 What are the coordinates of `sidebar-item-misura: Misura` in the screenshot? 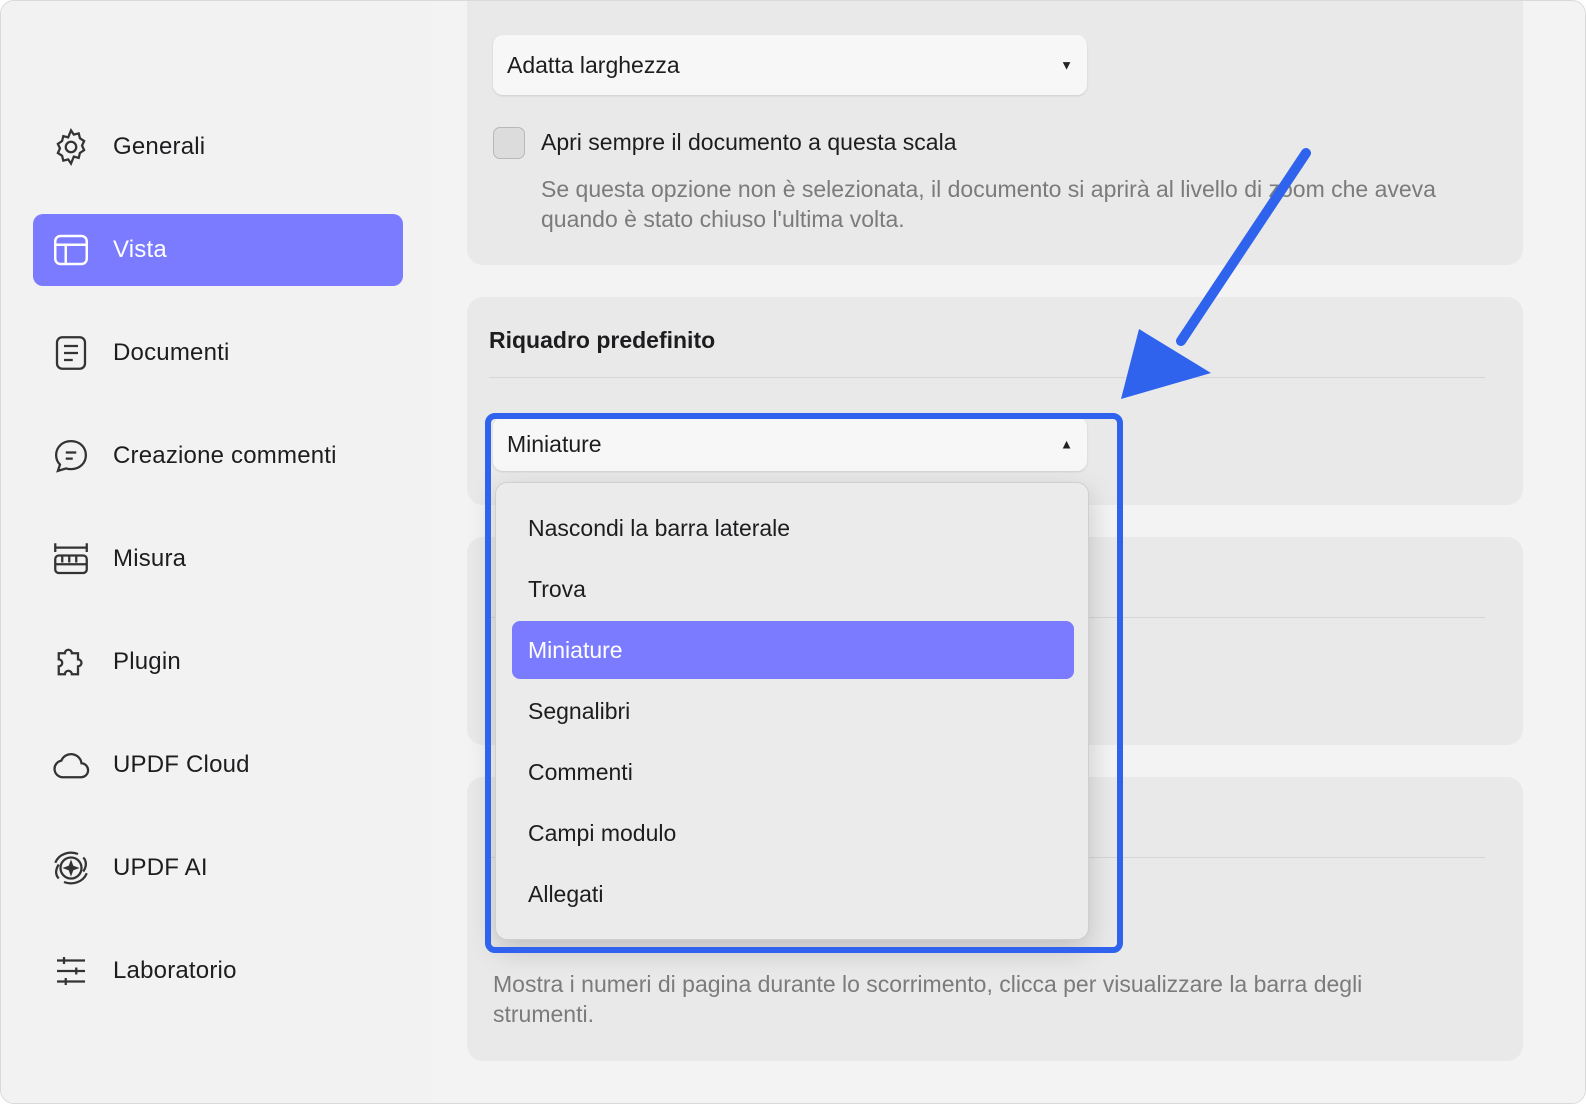 It's located at (218, 559).